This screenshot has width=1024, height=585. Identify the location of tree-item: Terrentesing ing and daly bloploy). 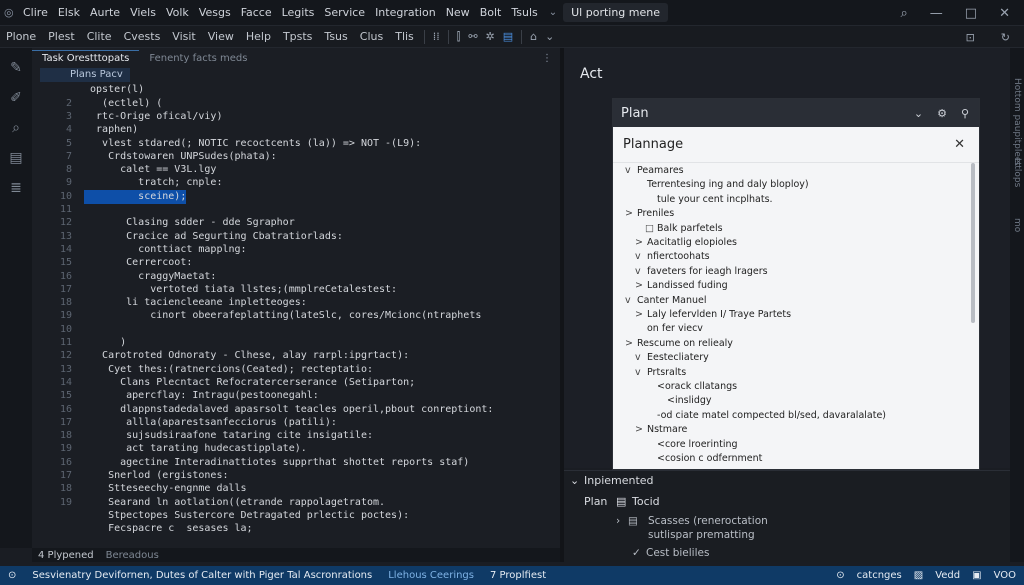
(722, 184).